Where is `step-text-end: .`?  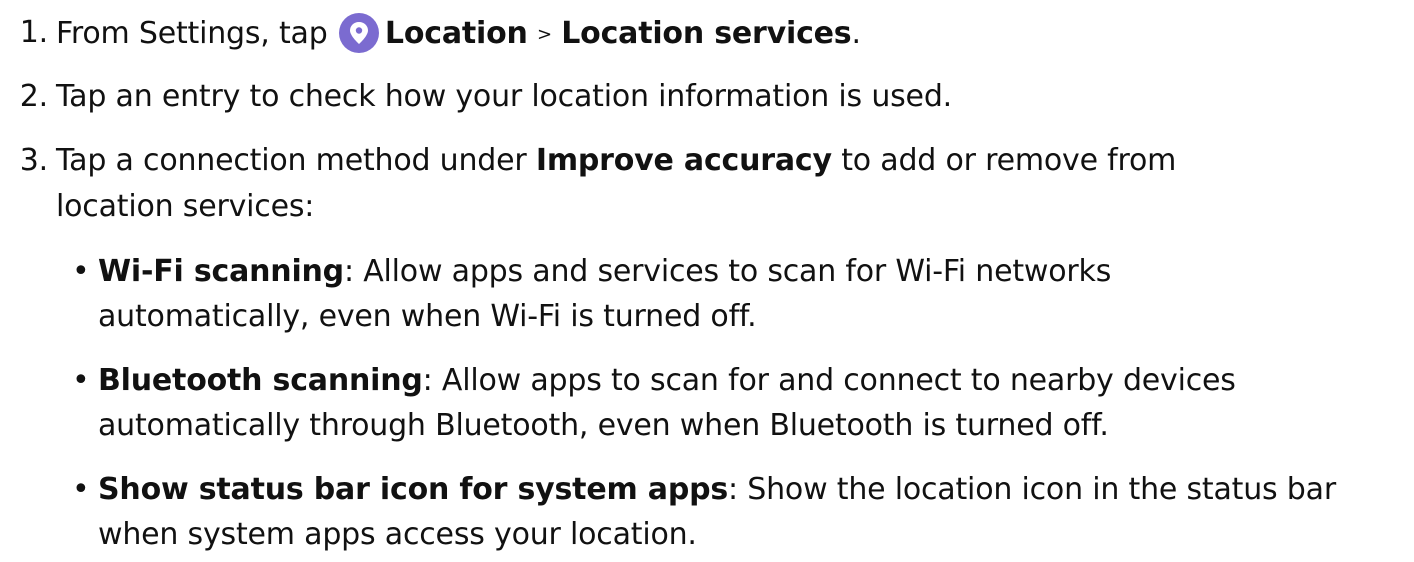 step-text-end: . is located at coordinates (856, 33).